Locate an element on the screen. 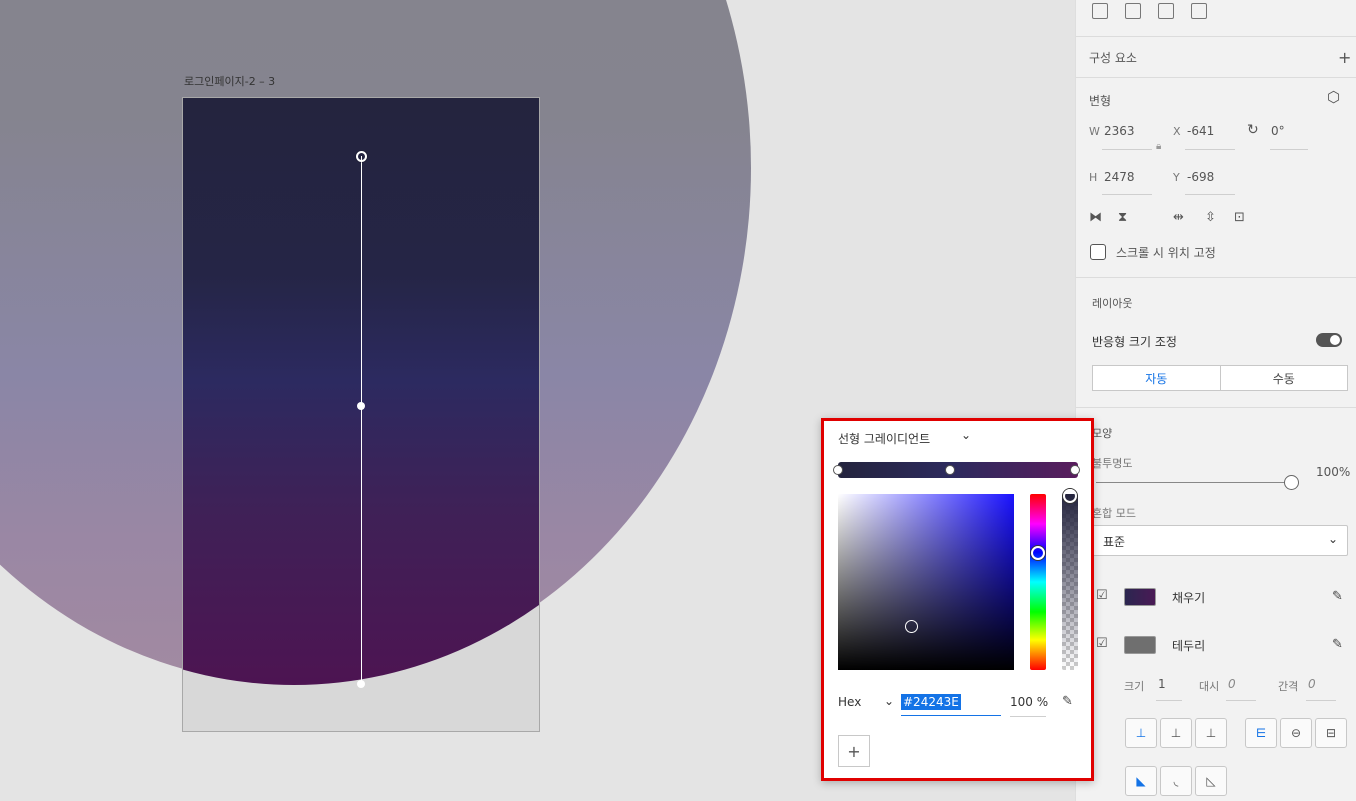 The image size is (1356, 801). boolean-exclude-icon is located at coordinates (1199, 11).